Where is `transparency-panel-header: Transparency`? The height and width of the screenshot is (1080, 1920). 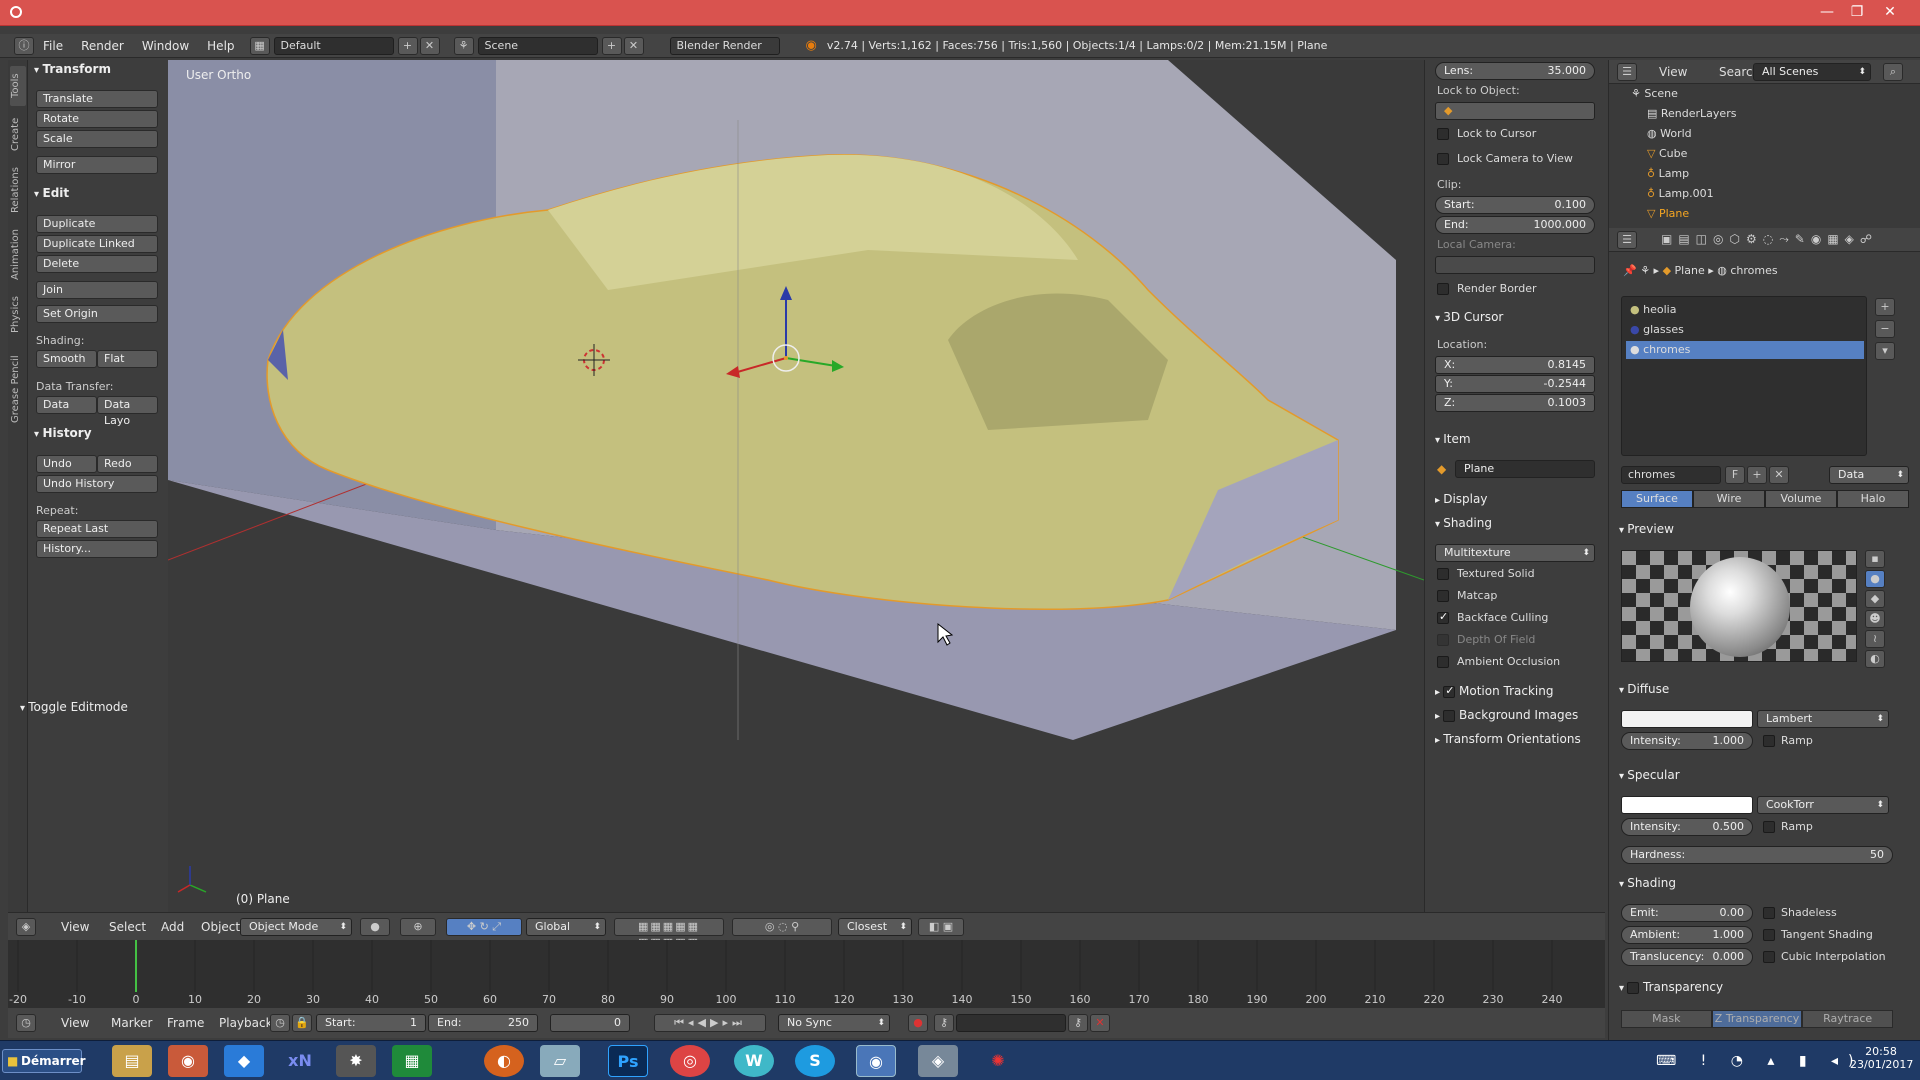 transparency-panel-header: Transparency is located at coordinates (1671, 987).